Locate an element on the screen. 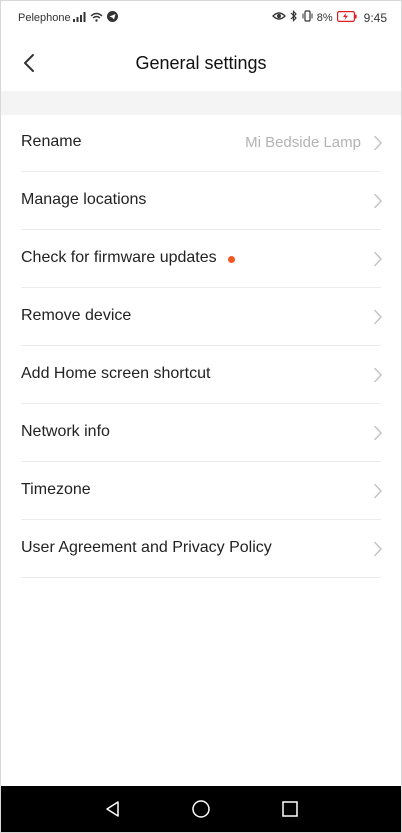  setting-value: Mi Bedside Lamp is located at coordinates (303, 142).